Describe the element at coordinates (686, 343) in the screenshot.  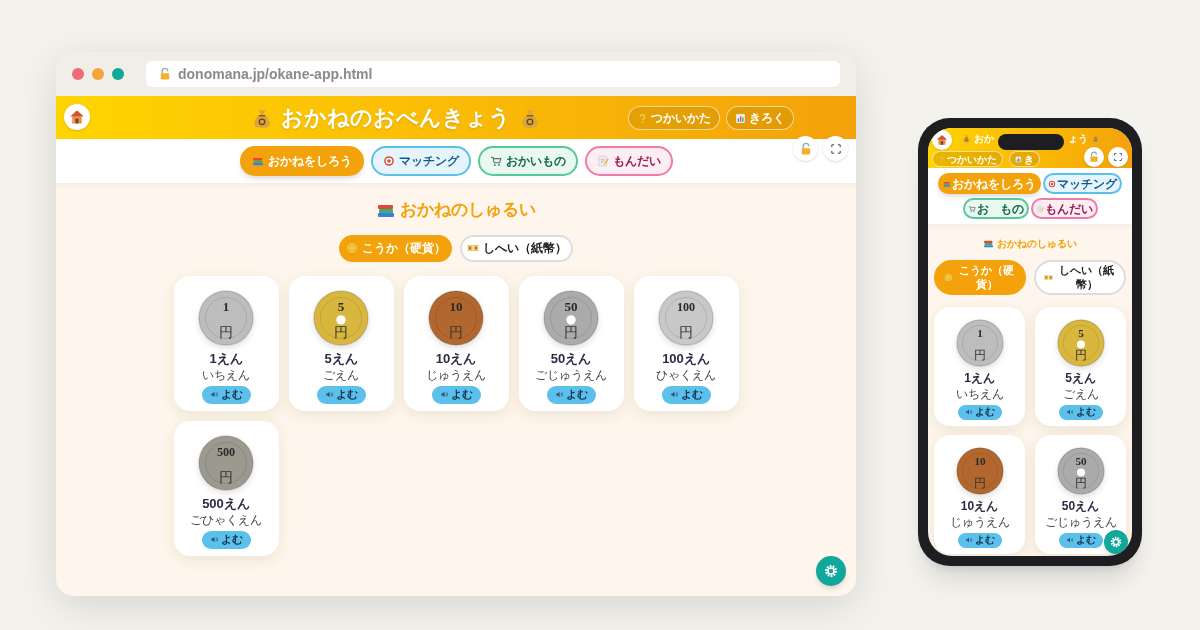
I see `coin-card: 100 円 100えん ひゃくえん よむ` at that location.